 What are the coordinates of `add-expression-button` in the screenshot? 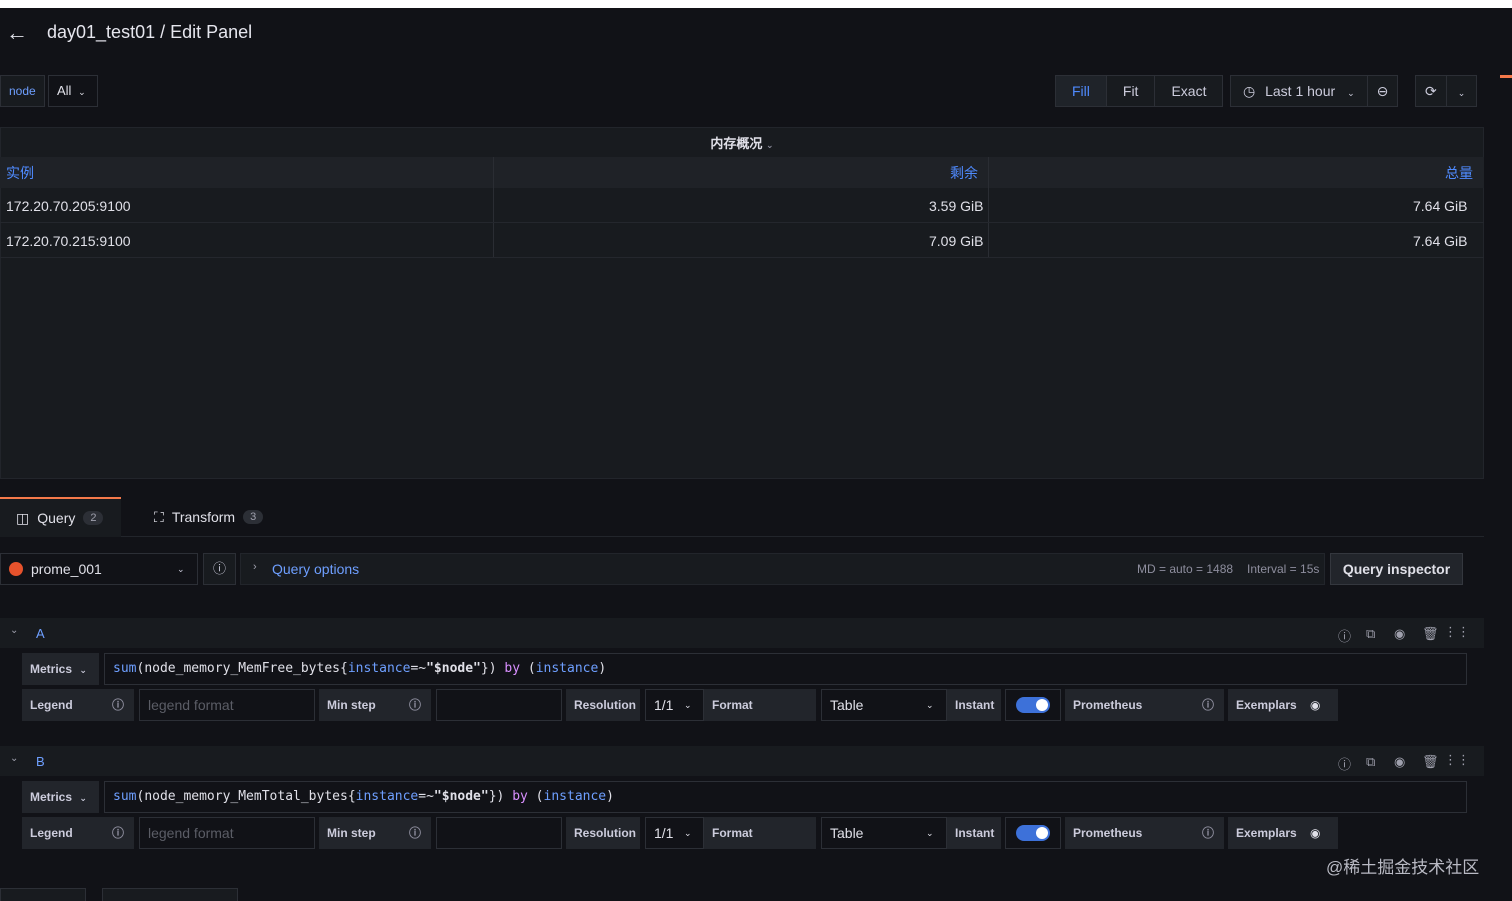 It's located at (170, 894).